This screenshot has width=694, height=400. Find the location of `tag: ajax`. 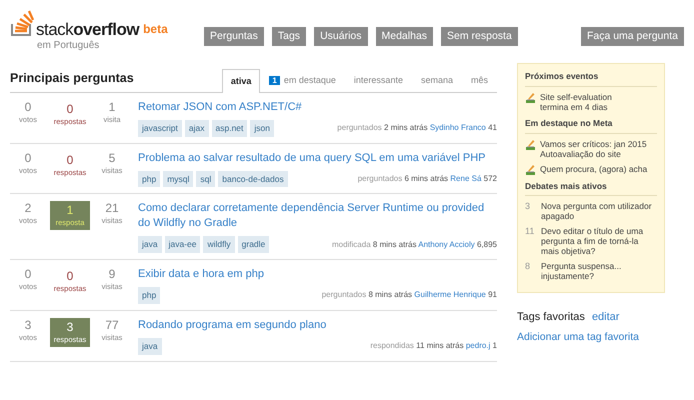

tag: ajax is located at coordinates (196, 128).